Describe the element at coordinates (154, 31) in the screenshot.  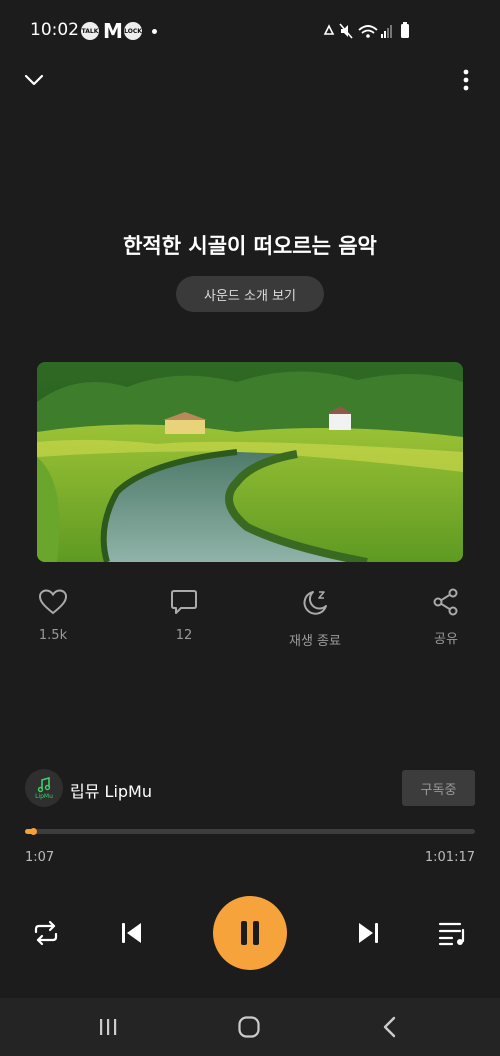
I see `notification-dot` at that location.